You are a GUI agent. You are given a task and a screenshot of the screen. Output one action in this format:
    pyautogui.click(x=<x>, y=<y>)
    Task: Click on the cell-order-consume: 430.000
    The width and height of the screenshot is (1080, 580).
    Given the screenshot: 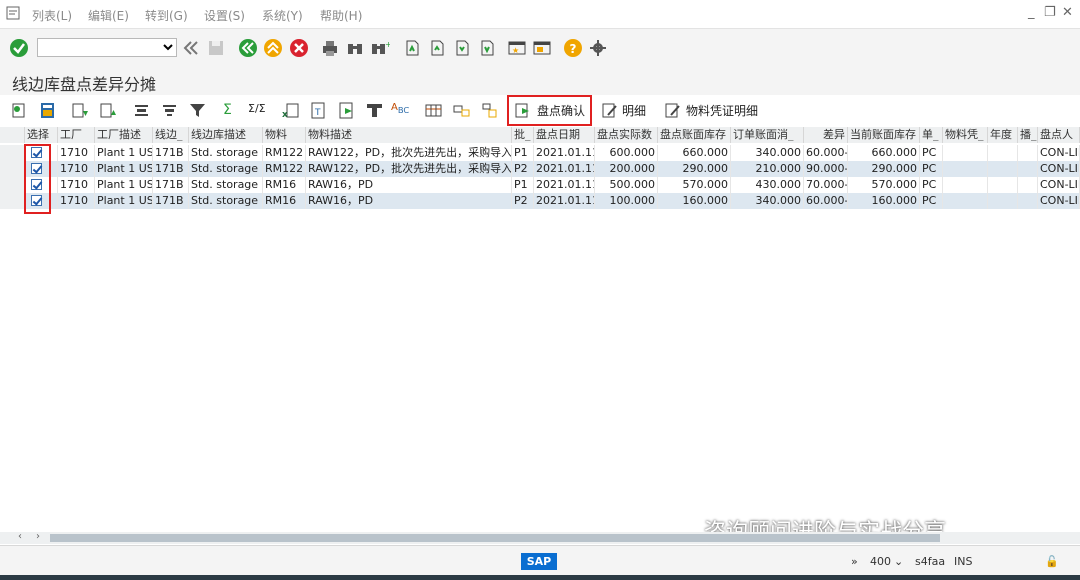 What is the action you would take?
    pyautogui.click(x=767, y=185)
    